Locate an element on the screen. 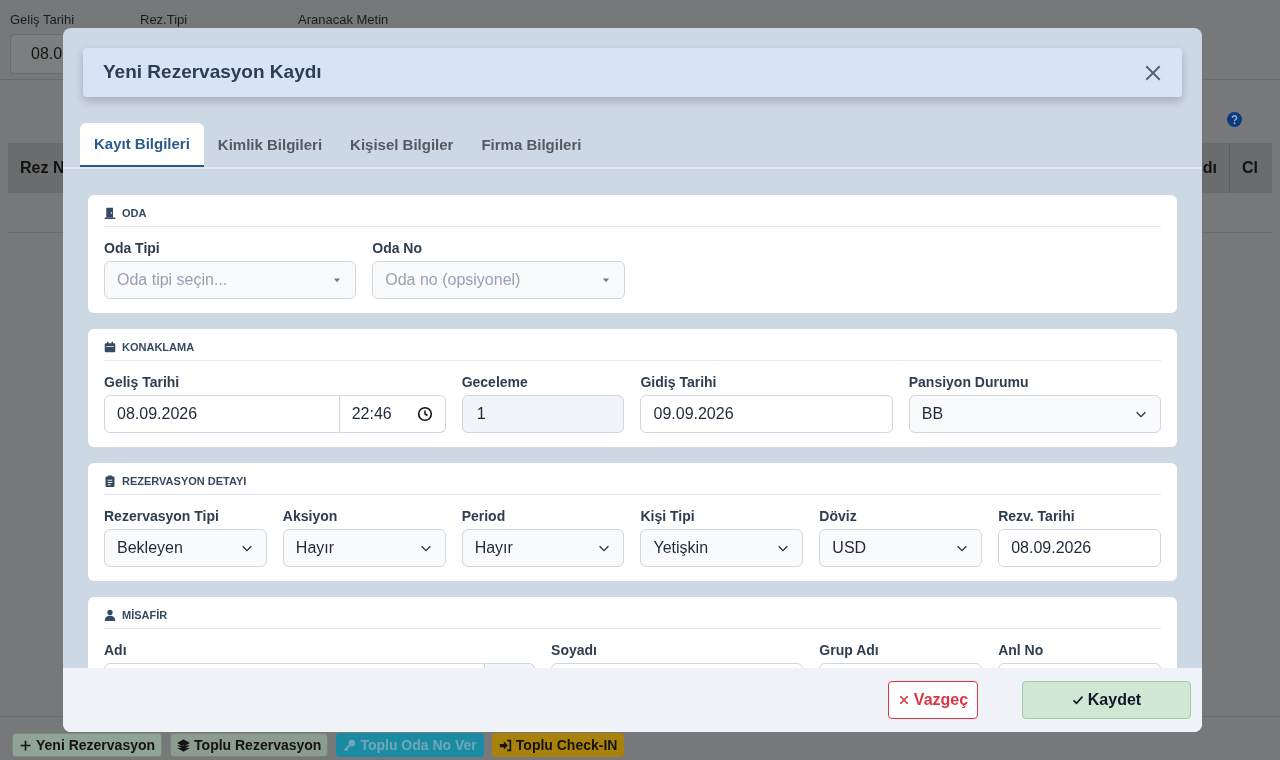 This screenshot has width=1280, height=760. filter-label: Geliş Tarihi is located at coordinates (43, 20).